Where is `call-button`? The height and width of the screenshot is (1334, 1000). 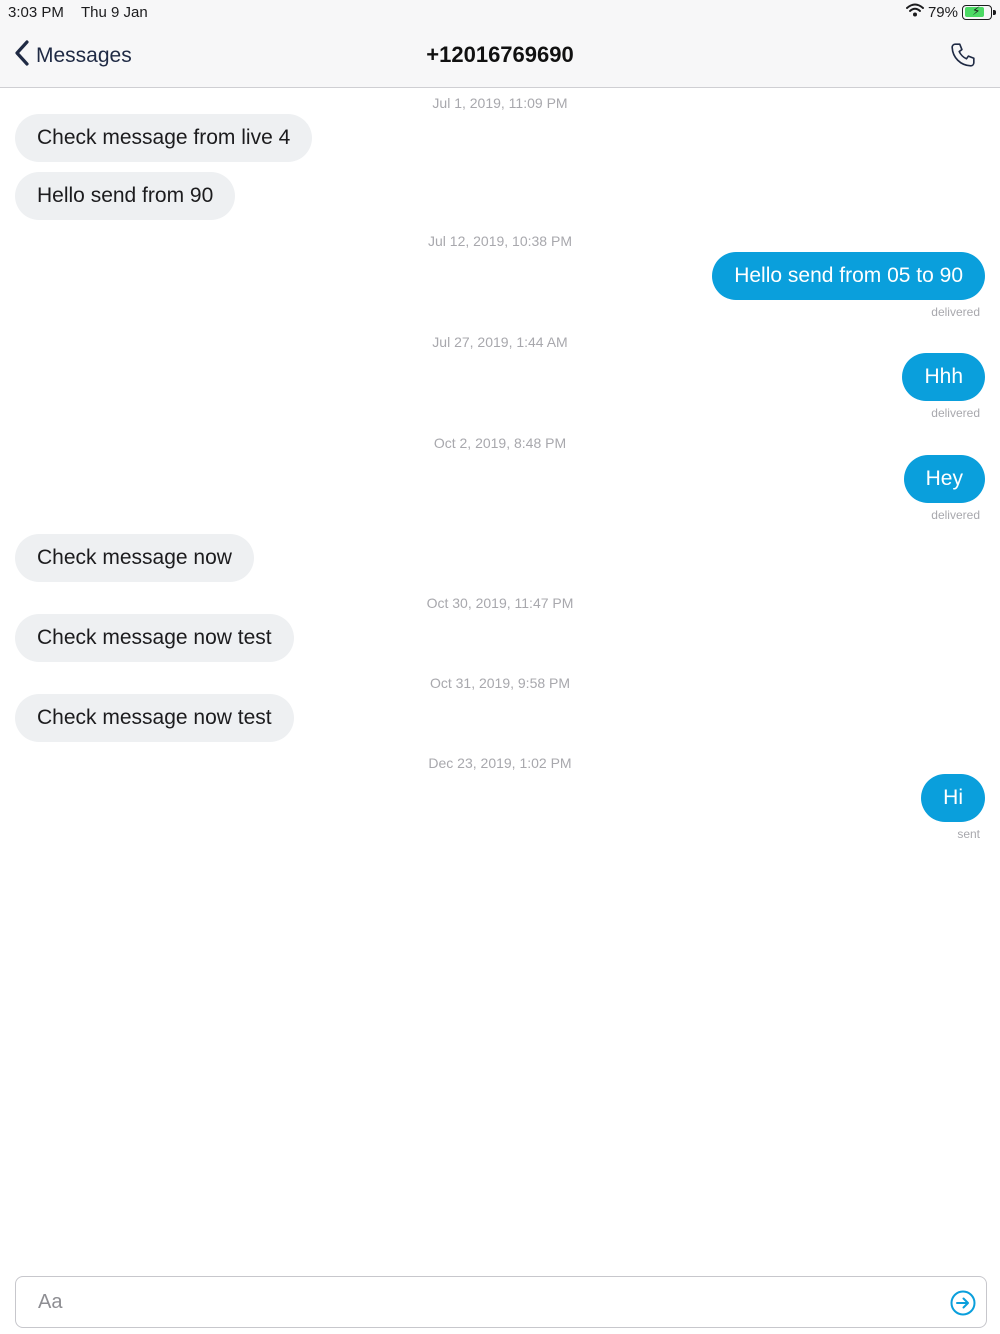 call-button is located at coordinates (963, 57).